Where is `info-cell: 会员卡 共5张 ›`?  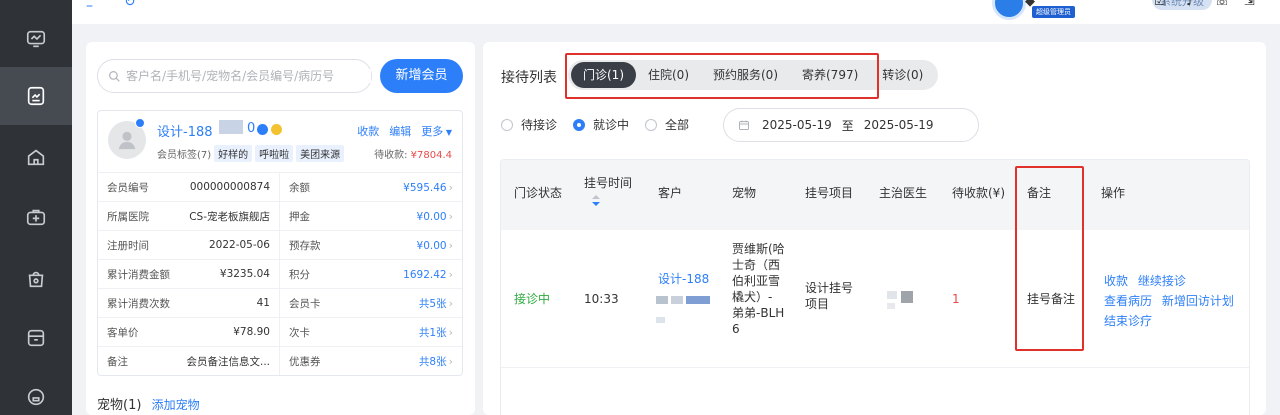 info-cell: 会员卡 共5张 › is located at coordinates (371, 303).